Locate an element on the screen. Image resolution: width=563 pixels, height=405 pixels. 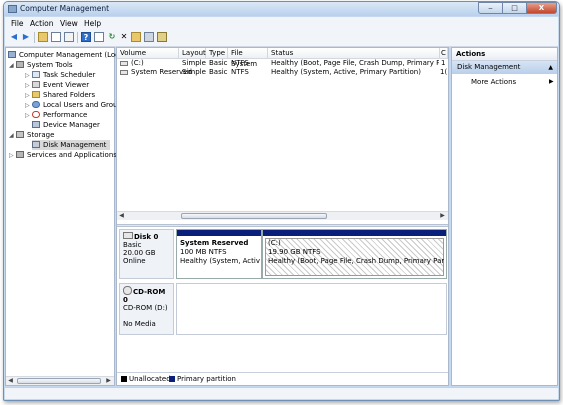
title-bar: Computer Management ‒ □ X is located at coordinates (281, 9).